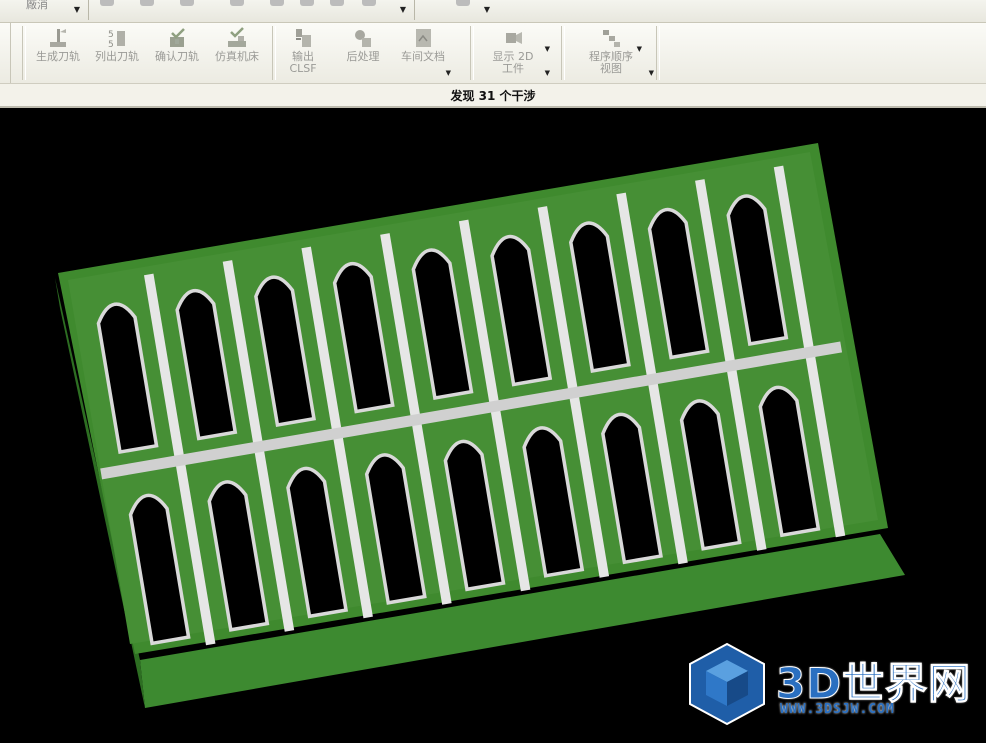  I want to click on list-toolpath-icon: 5 5, so click(116, 39).